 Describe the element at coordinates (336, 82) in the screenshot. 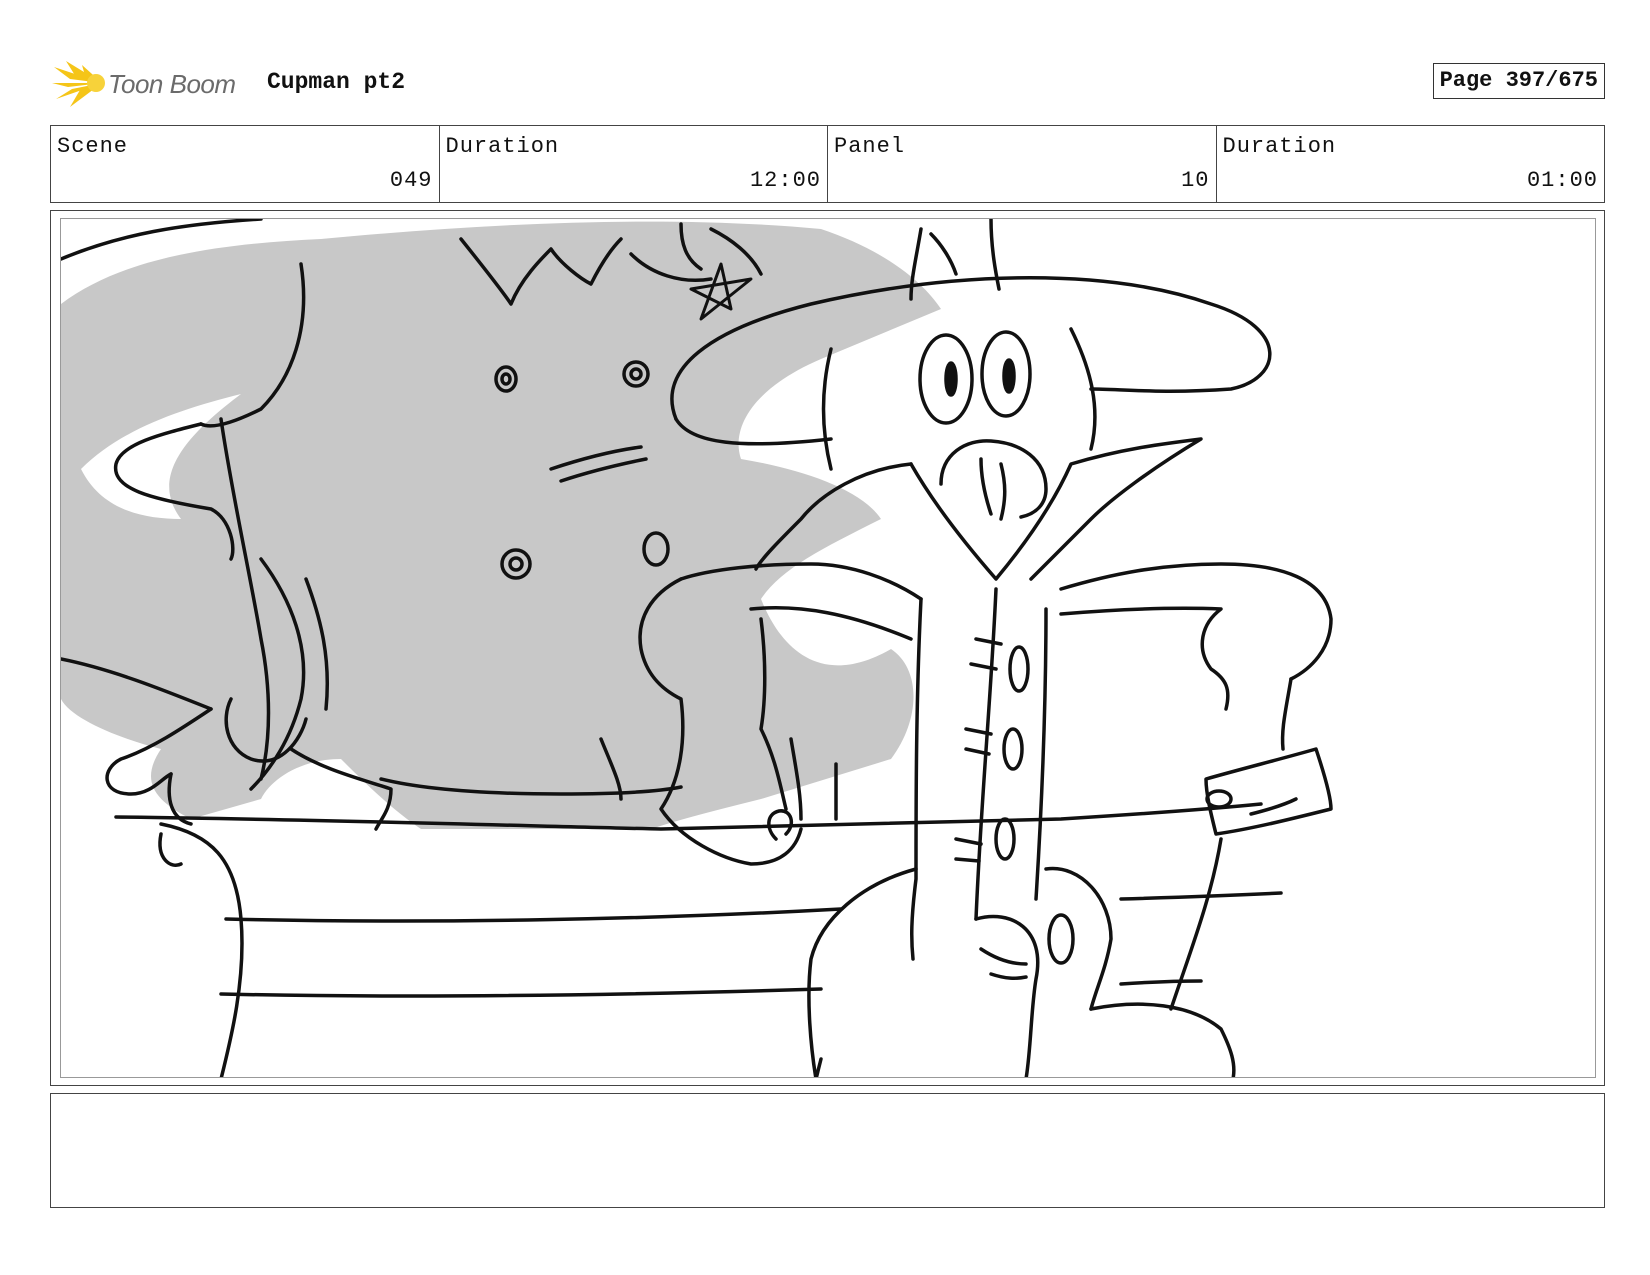

I see `project-title: Cupman pt2` at that location.